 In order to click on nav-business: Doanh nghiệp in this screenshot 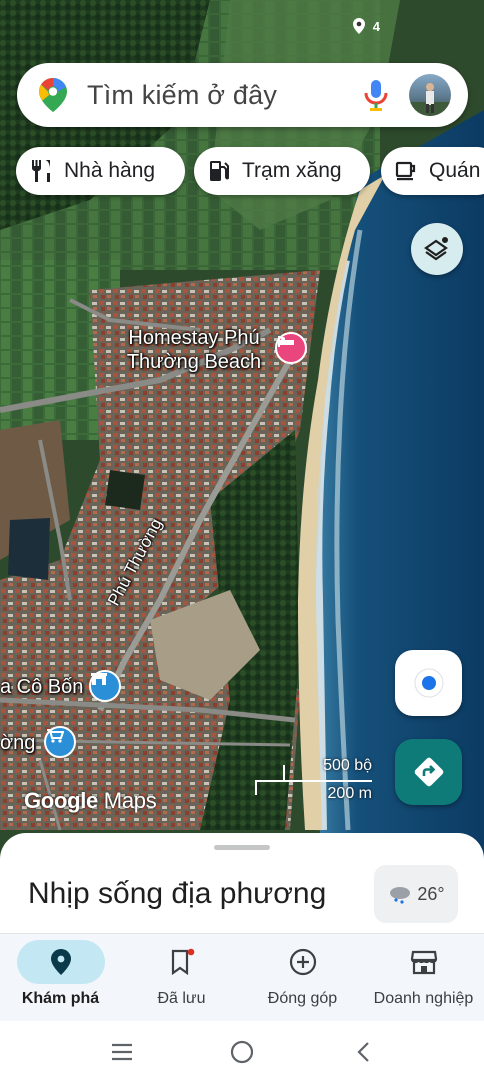, I will do `click(423, 978)`.